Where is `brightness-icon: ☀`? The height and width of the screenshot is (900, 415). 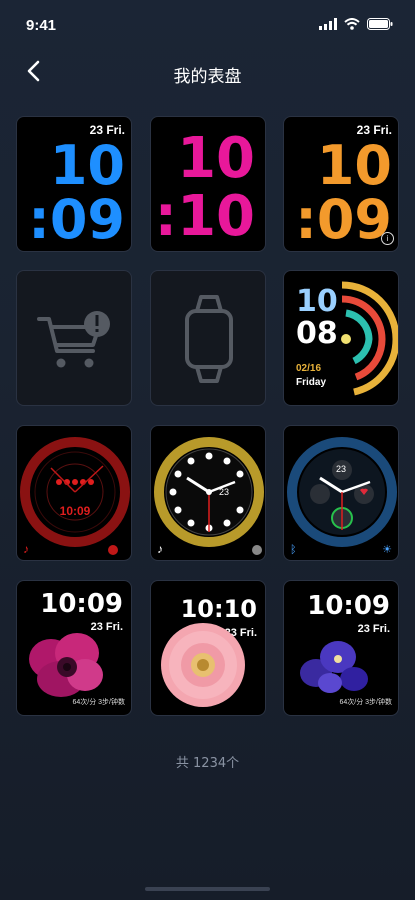 brightness-icon: ☀ is located at coordinates (387, 550).